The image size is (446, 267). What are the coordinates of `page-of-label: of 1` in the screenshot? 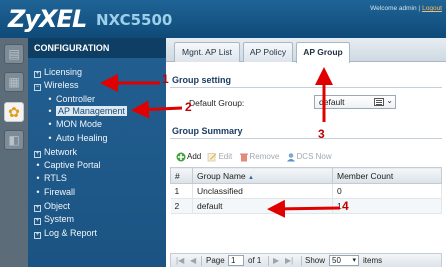 It's located at (255, 260).